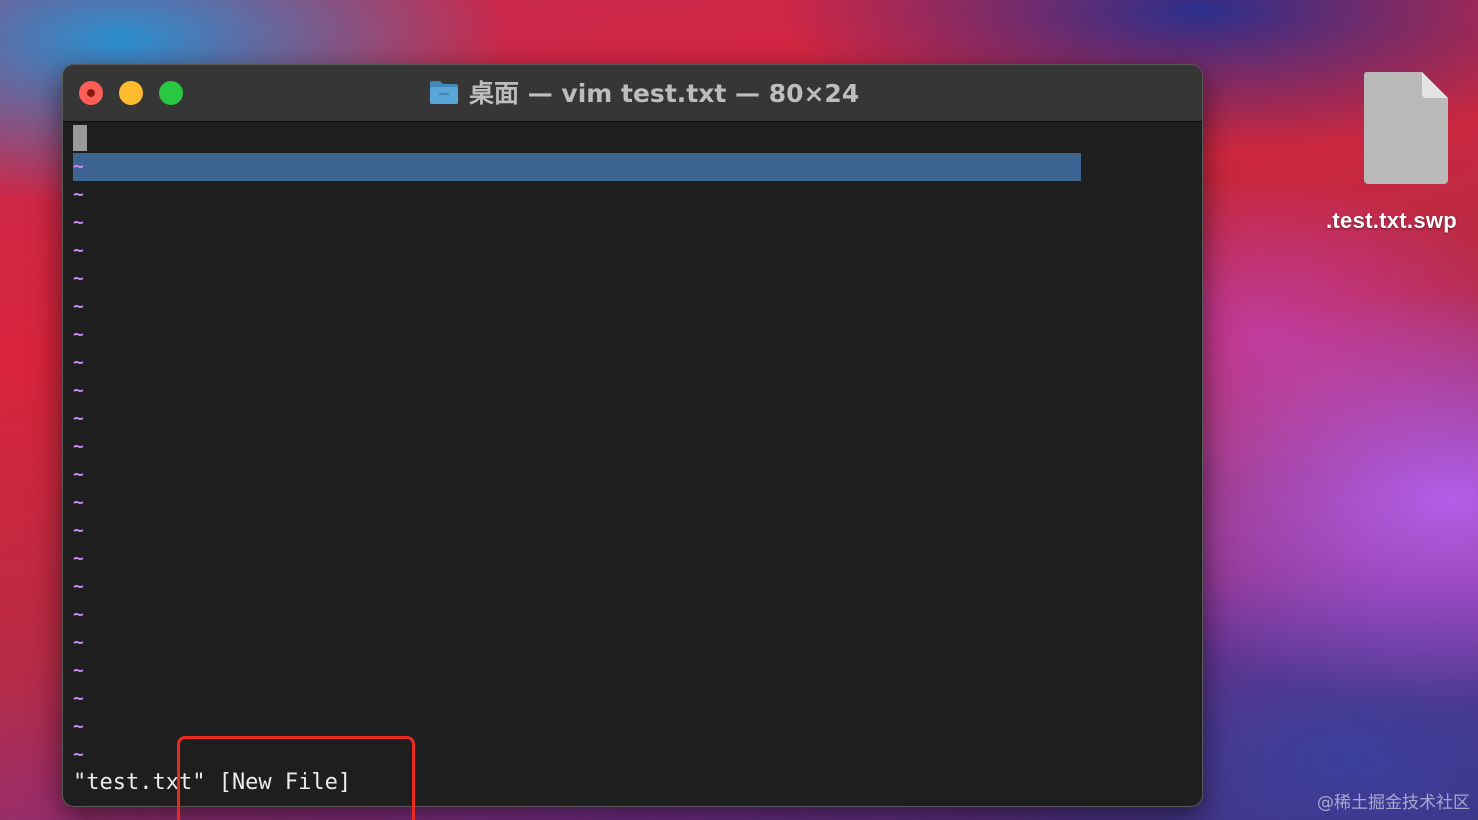 The width and height of the screenshot is (1478, 820). Describe the element at coordinates (577, 167) in the screenshot. I see `highlighted-line` at that location.